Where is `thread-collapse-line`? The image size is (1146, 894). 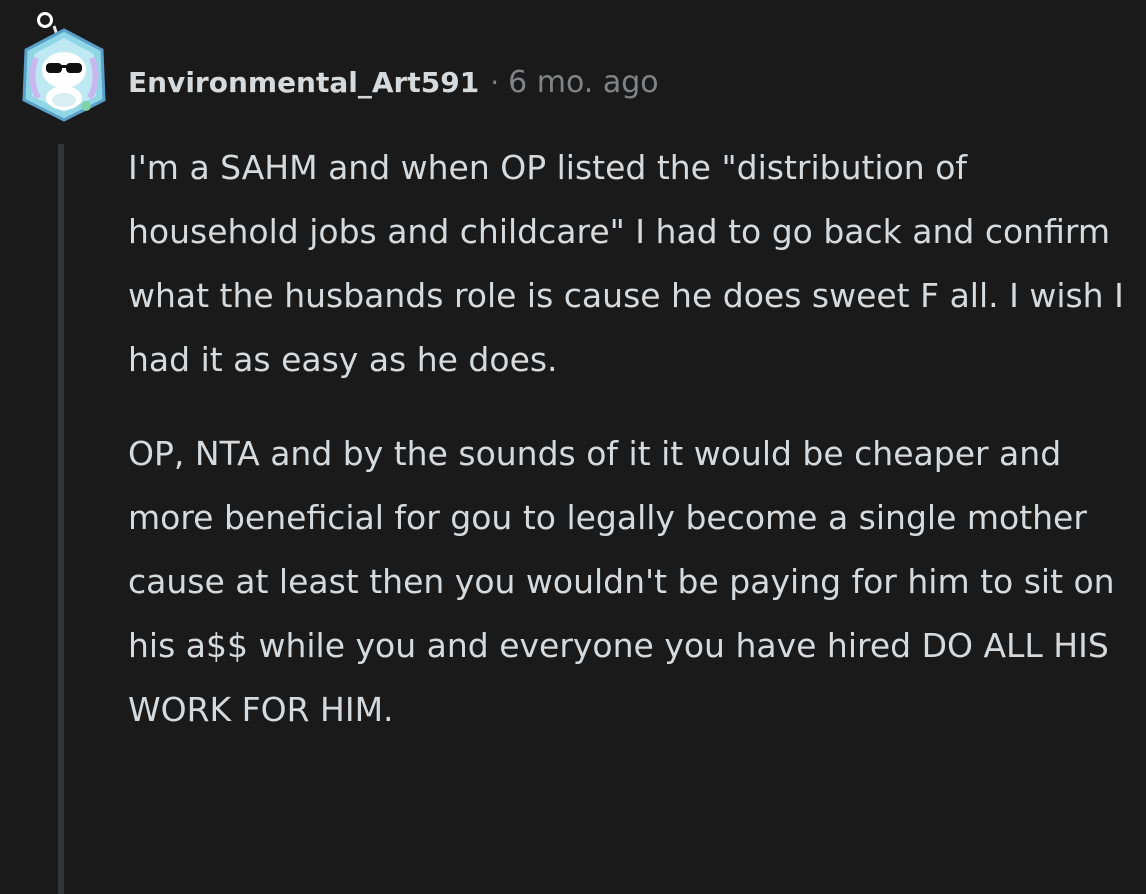 thread-collapse-line is located at coordinates (61, 519).